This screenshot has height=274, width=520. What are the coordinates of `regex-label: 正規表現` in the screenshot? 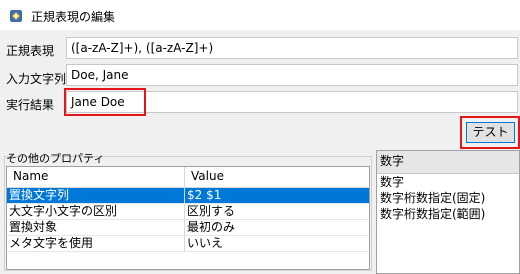 It's located at (30, 51).